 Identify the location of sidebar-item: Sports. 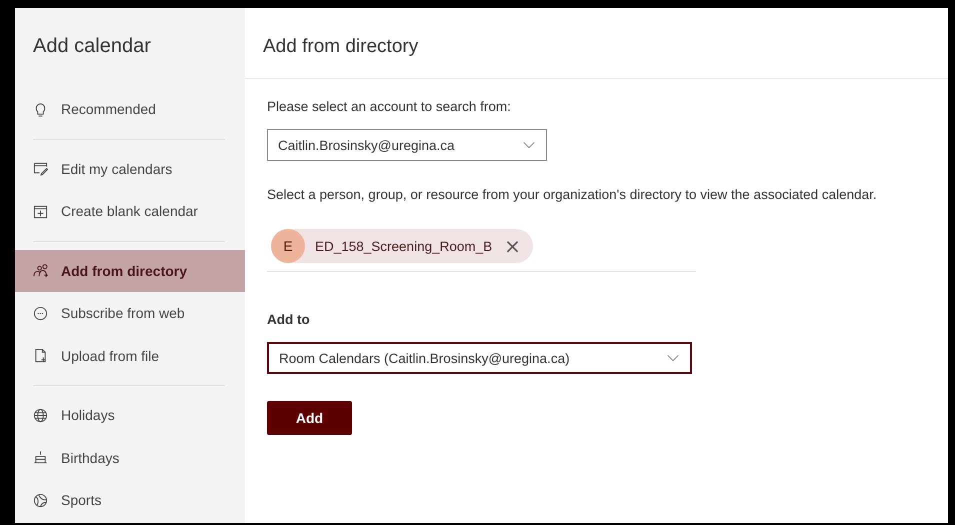
(130, 500).